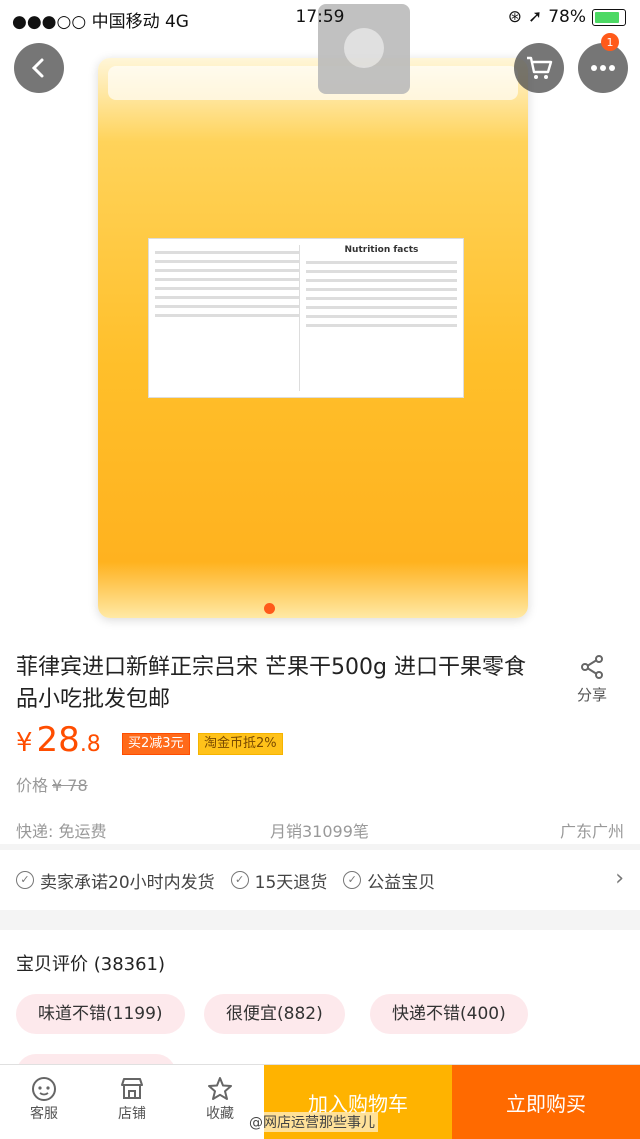  What do you see at coordinates (592, 679) in the screenshot?
I see `share-button: 分享` at bounding box center [592, 679].